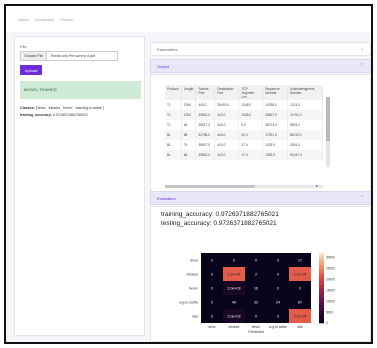 The width and height of the screenshot is (377, 348). What do you see at coordinates (275, 135) in the screenshot?
I see `table-cell: 17291.0` at bounding box center [275, 135].